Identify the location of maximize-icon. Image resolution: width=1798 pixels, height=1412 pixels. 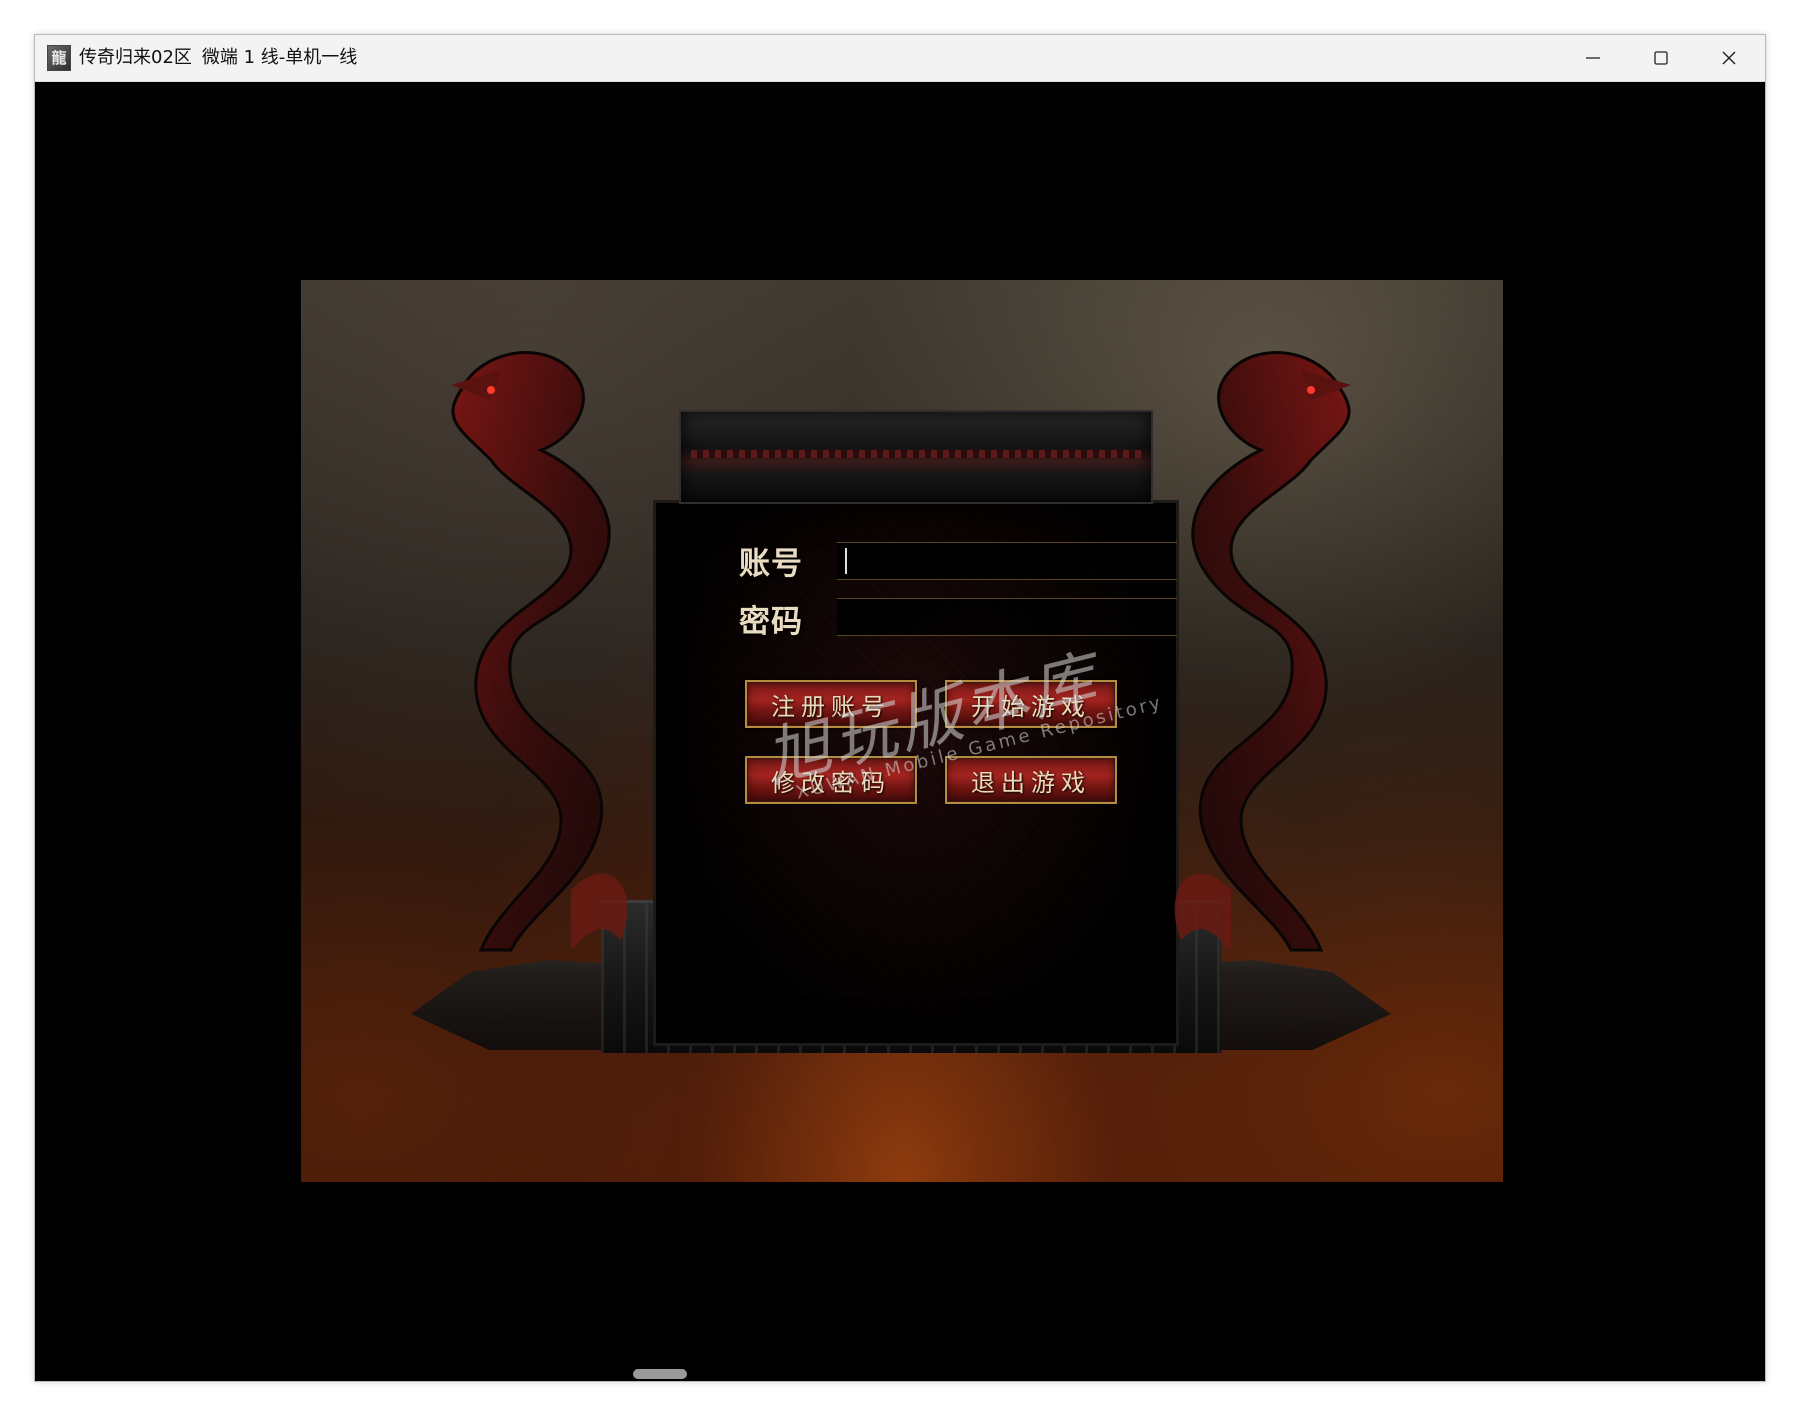
(1661, 58).